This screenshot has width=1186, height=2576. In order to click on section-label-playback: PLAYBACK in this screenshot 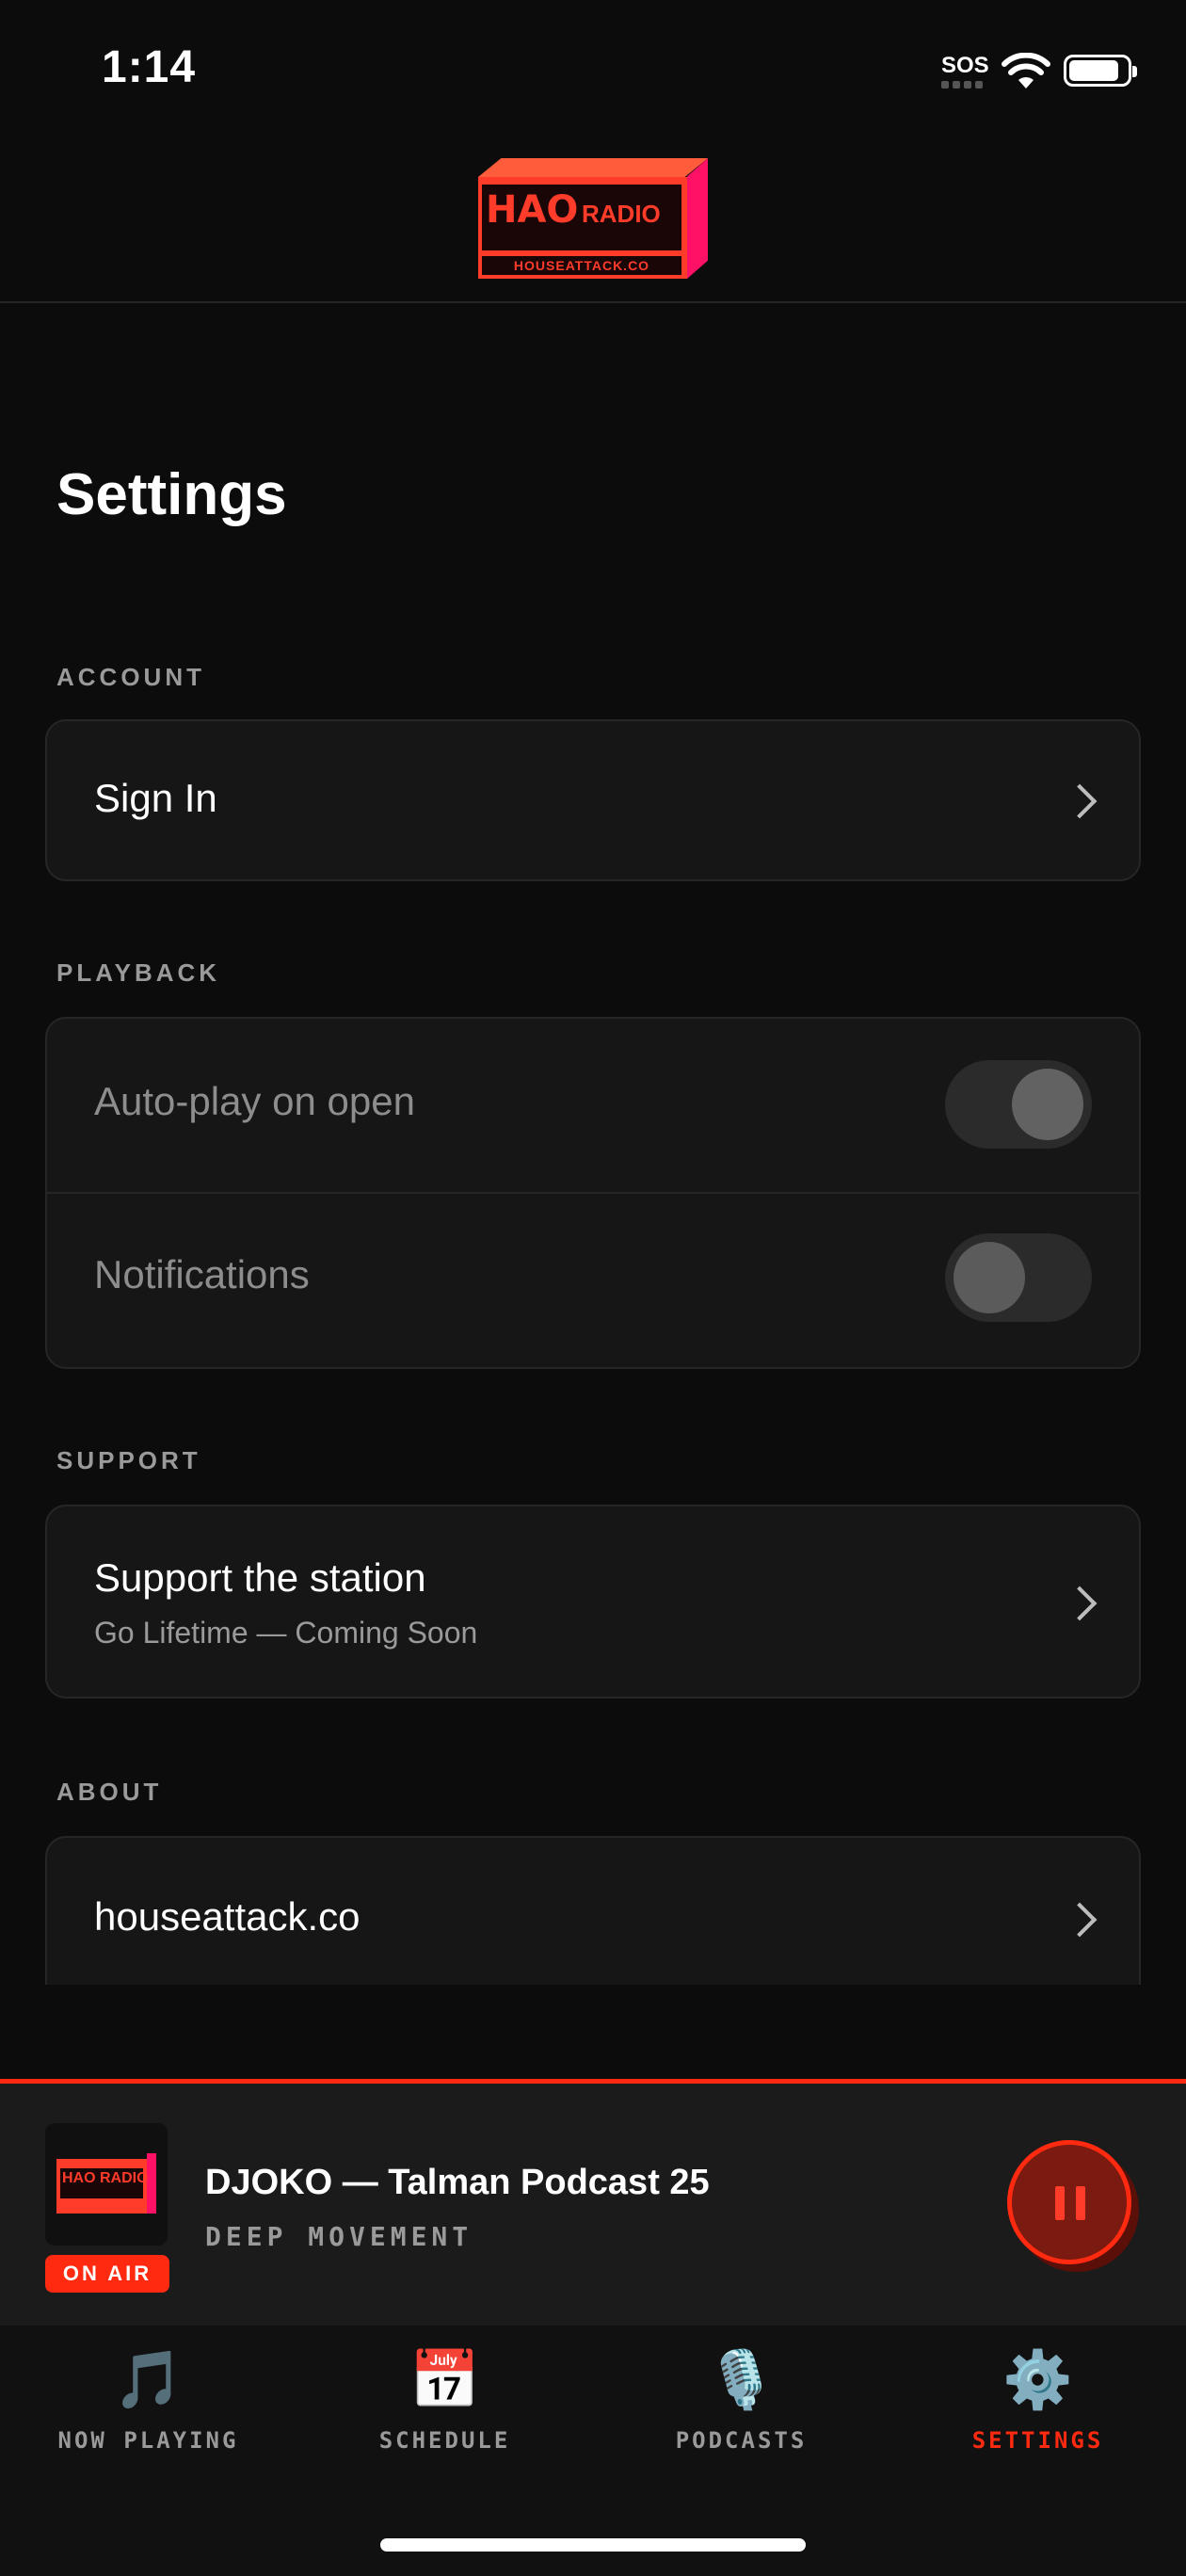, I will do `click(138, 972)`.